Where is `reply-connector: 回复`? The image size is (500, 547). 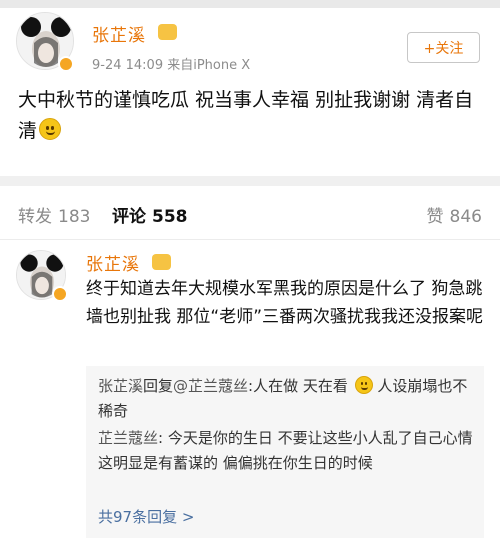 reply-connector: 回复 is located at coordinates (158, 386).